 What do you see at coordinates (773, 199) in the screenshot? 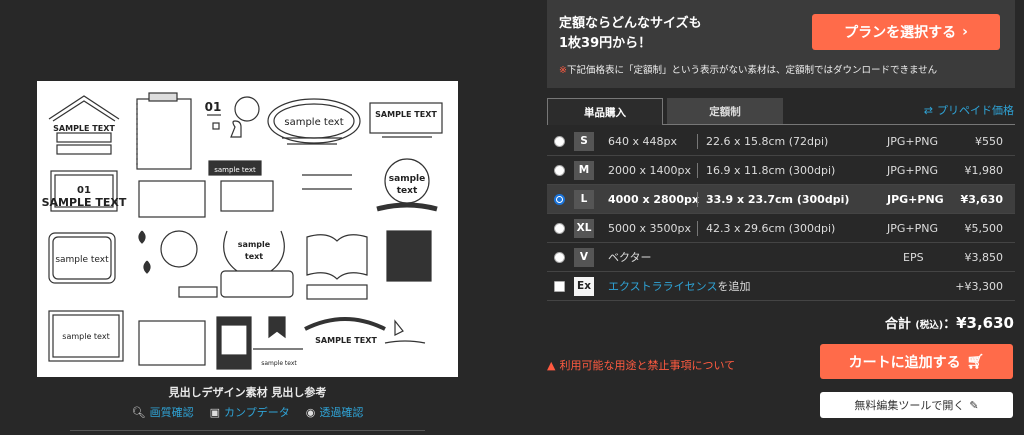
I see `print-size: 33.9 x 23.7cm (300dpi)` at bounding box center [773, 199].